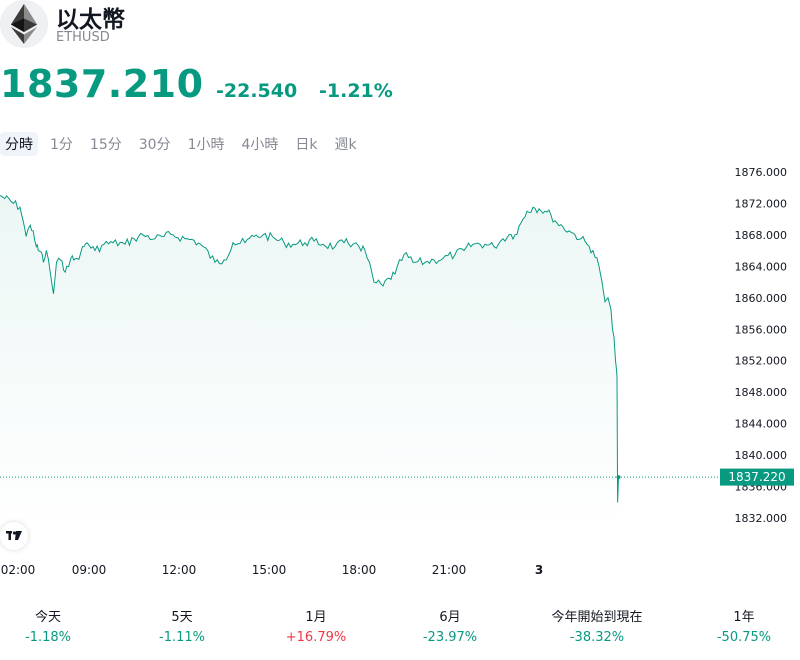 The width and height of the screenshot is (800, 660). What do you see at coordinates (89, 570) in the screenshot?
I see `x-tick-label: 09:00` at bounding box center [89, 570].